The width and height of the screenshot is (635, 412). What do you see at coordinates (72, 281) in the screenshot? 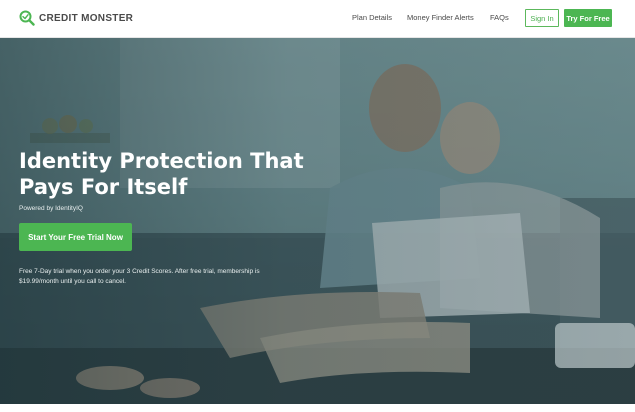
I see `trial-disclaimer-line-2: $19.99/month until you call to cancel.` at bounding box center [72, 281].